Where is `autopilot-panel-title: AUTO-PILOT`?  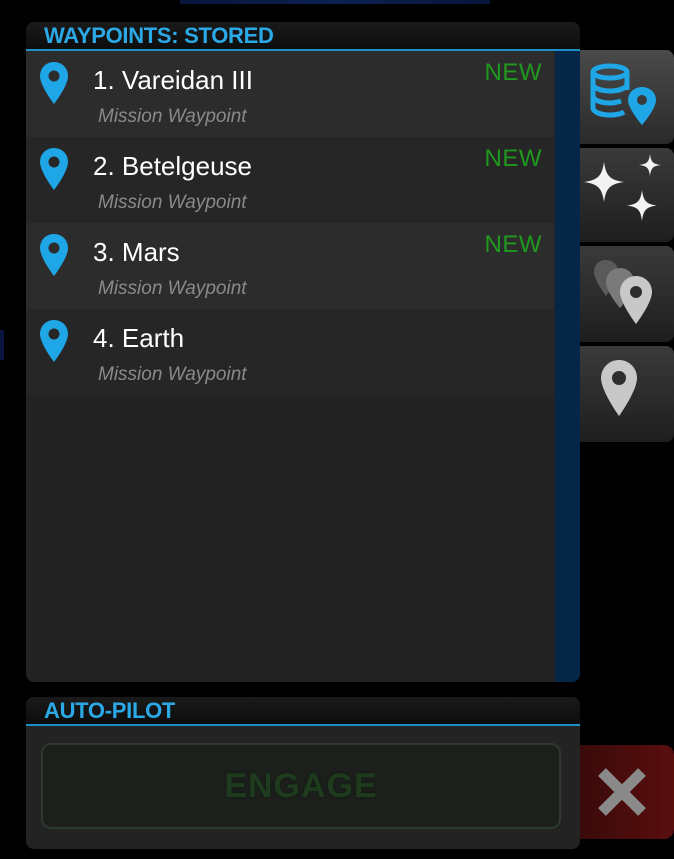 autopilot-panel-title: AUTO-PILOT is located at coordinates (110, 710).